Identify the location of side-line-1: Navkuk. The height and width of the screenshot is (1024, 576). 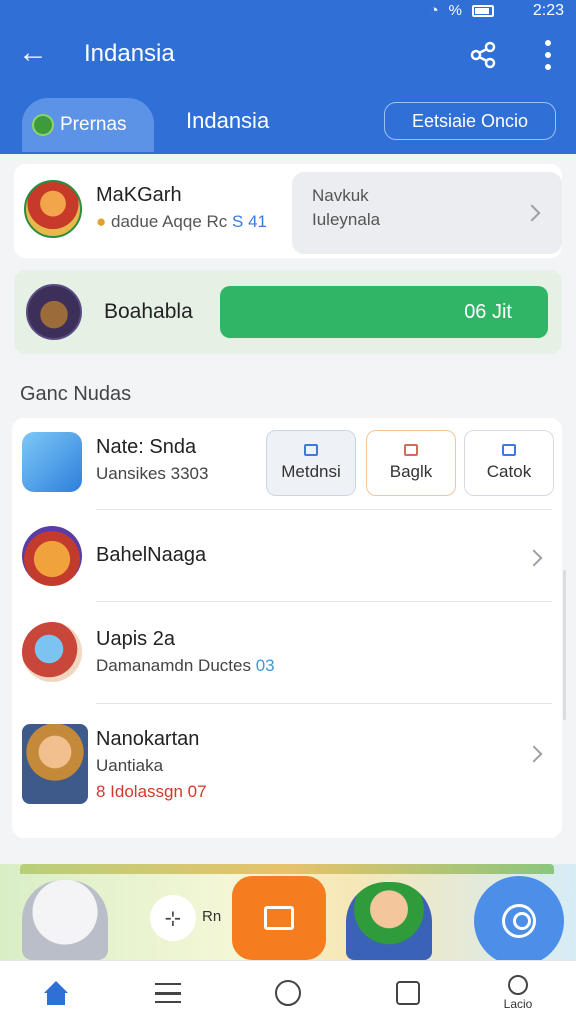
(340, 195).